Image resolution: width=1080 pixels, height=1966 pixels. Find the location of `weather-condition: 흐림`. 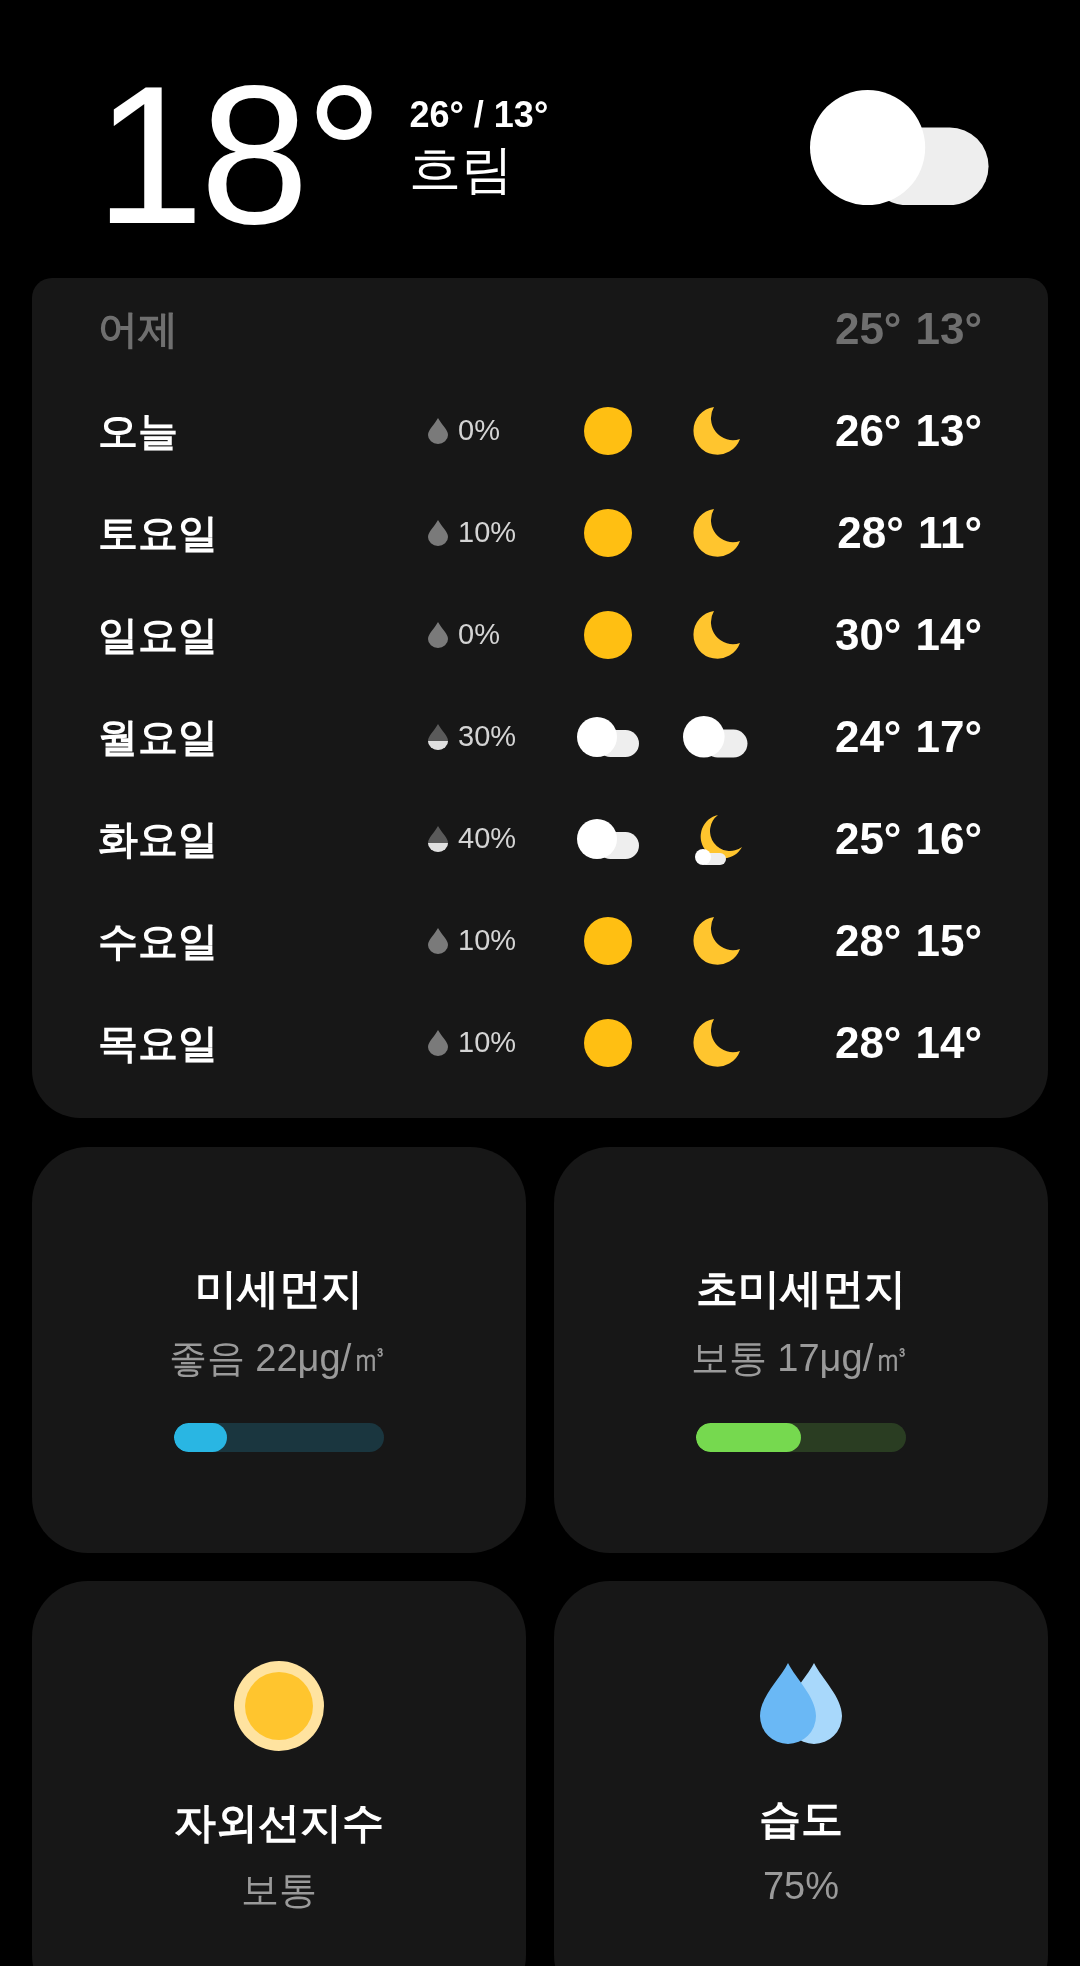

weather-condition: 흐림 is located at coordinates (462, 169).